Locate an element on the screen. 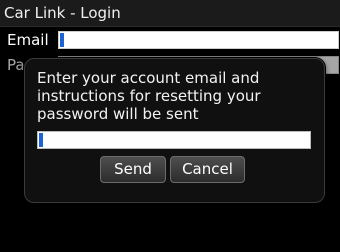 The width and height of the screenshot is (340, 252). title-bar: Car Link - Login is located at coordinates (170, 13).